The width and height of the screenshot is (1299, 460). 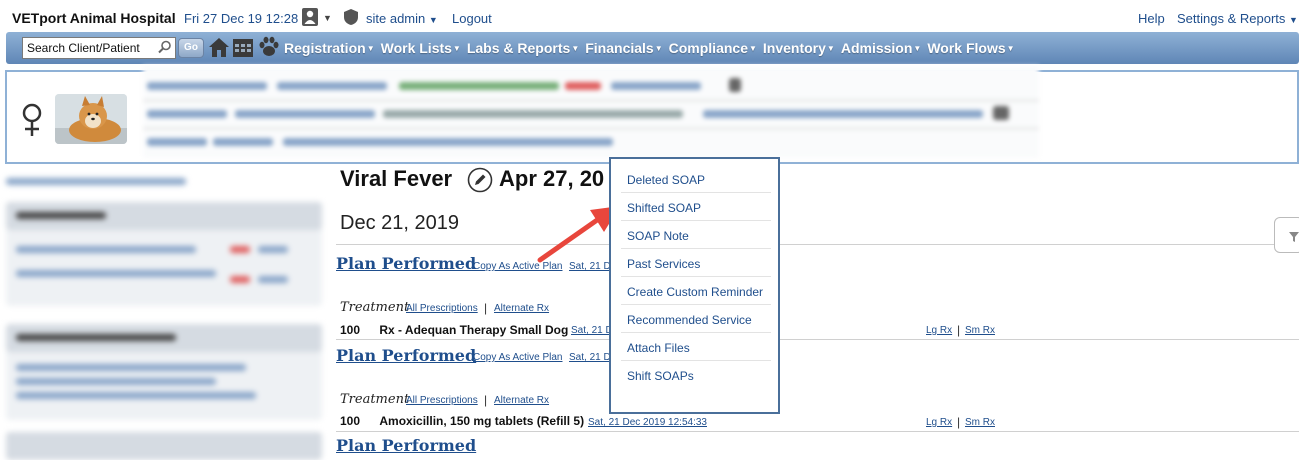 I want to click on user-menu-chevron-down-icon: ▼, so click(x=327, y=18).